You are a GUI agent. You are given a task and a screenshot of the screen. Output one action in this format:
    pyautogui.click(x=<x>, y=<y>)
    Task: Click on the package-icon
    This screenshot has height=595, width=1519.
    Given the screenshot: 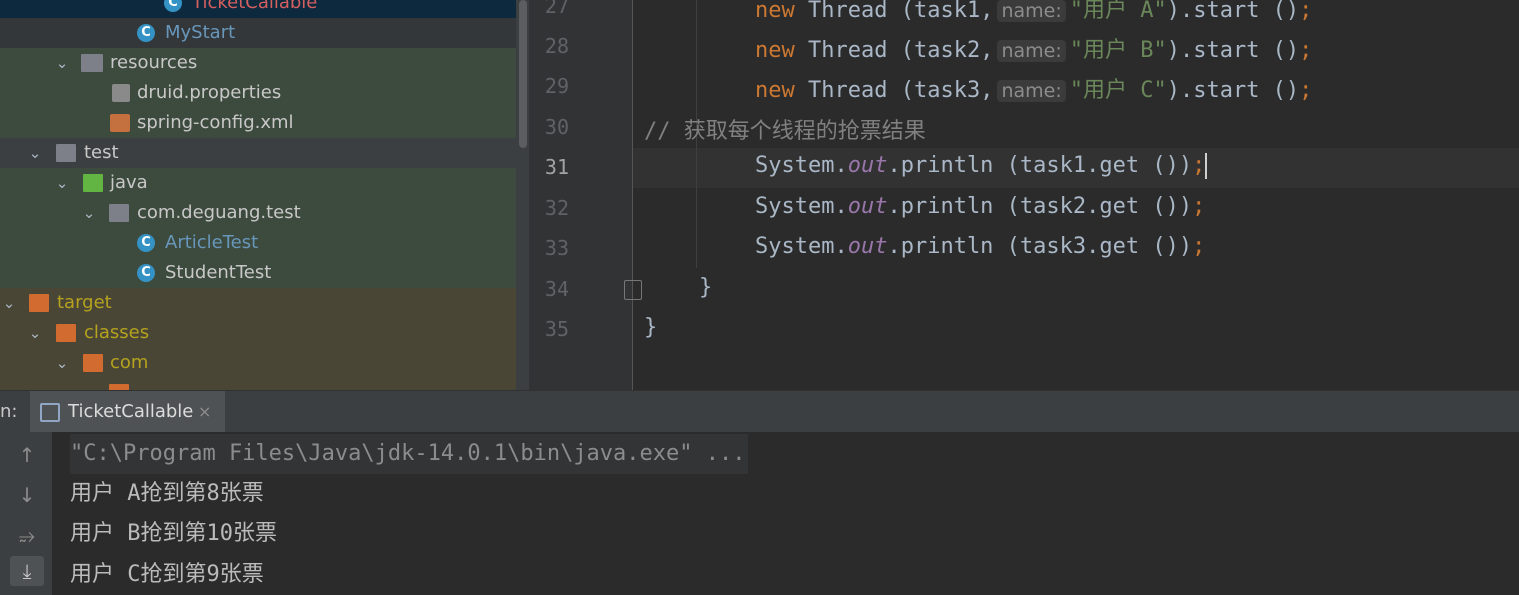 What is the action you would take?
    pyautogui.click(x=119, y=213)
    